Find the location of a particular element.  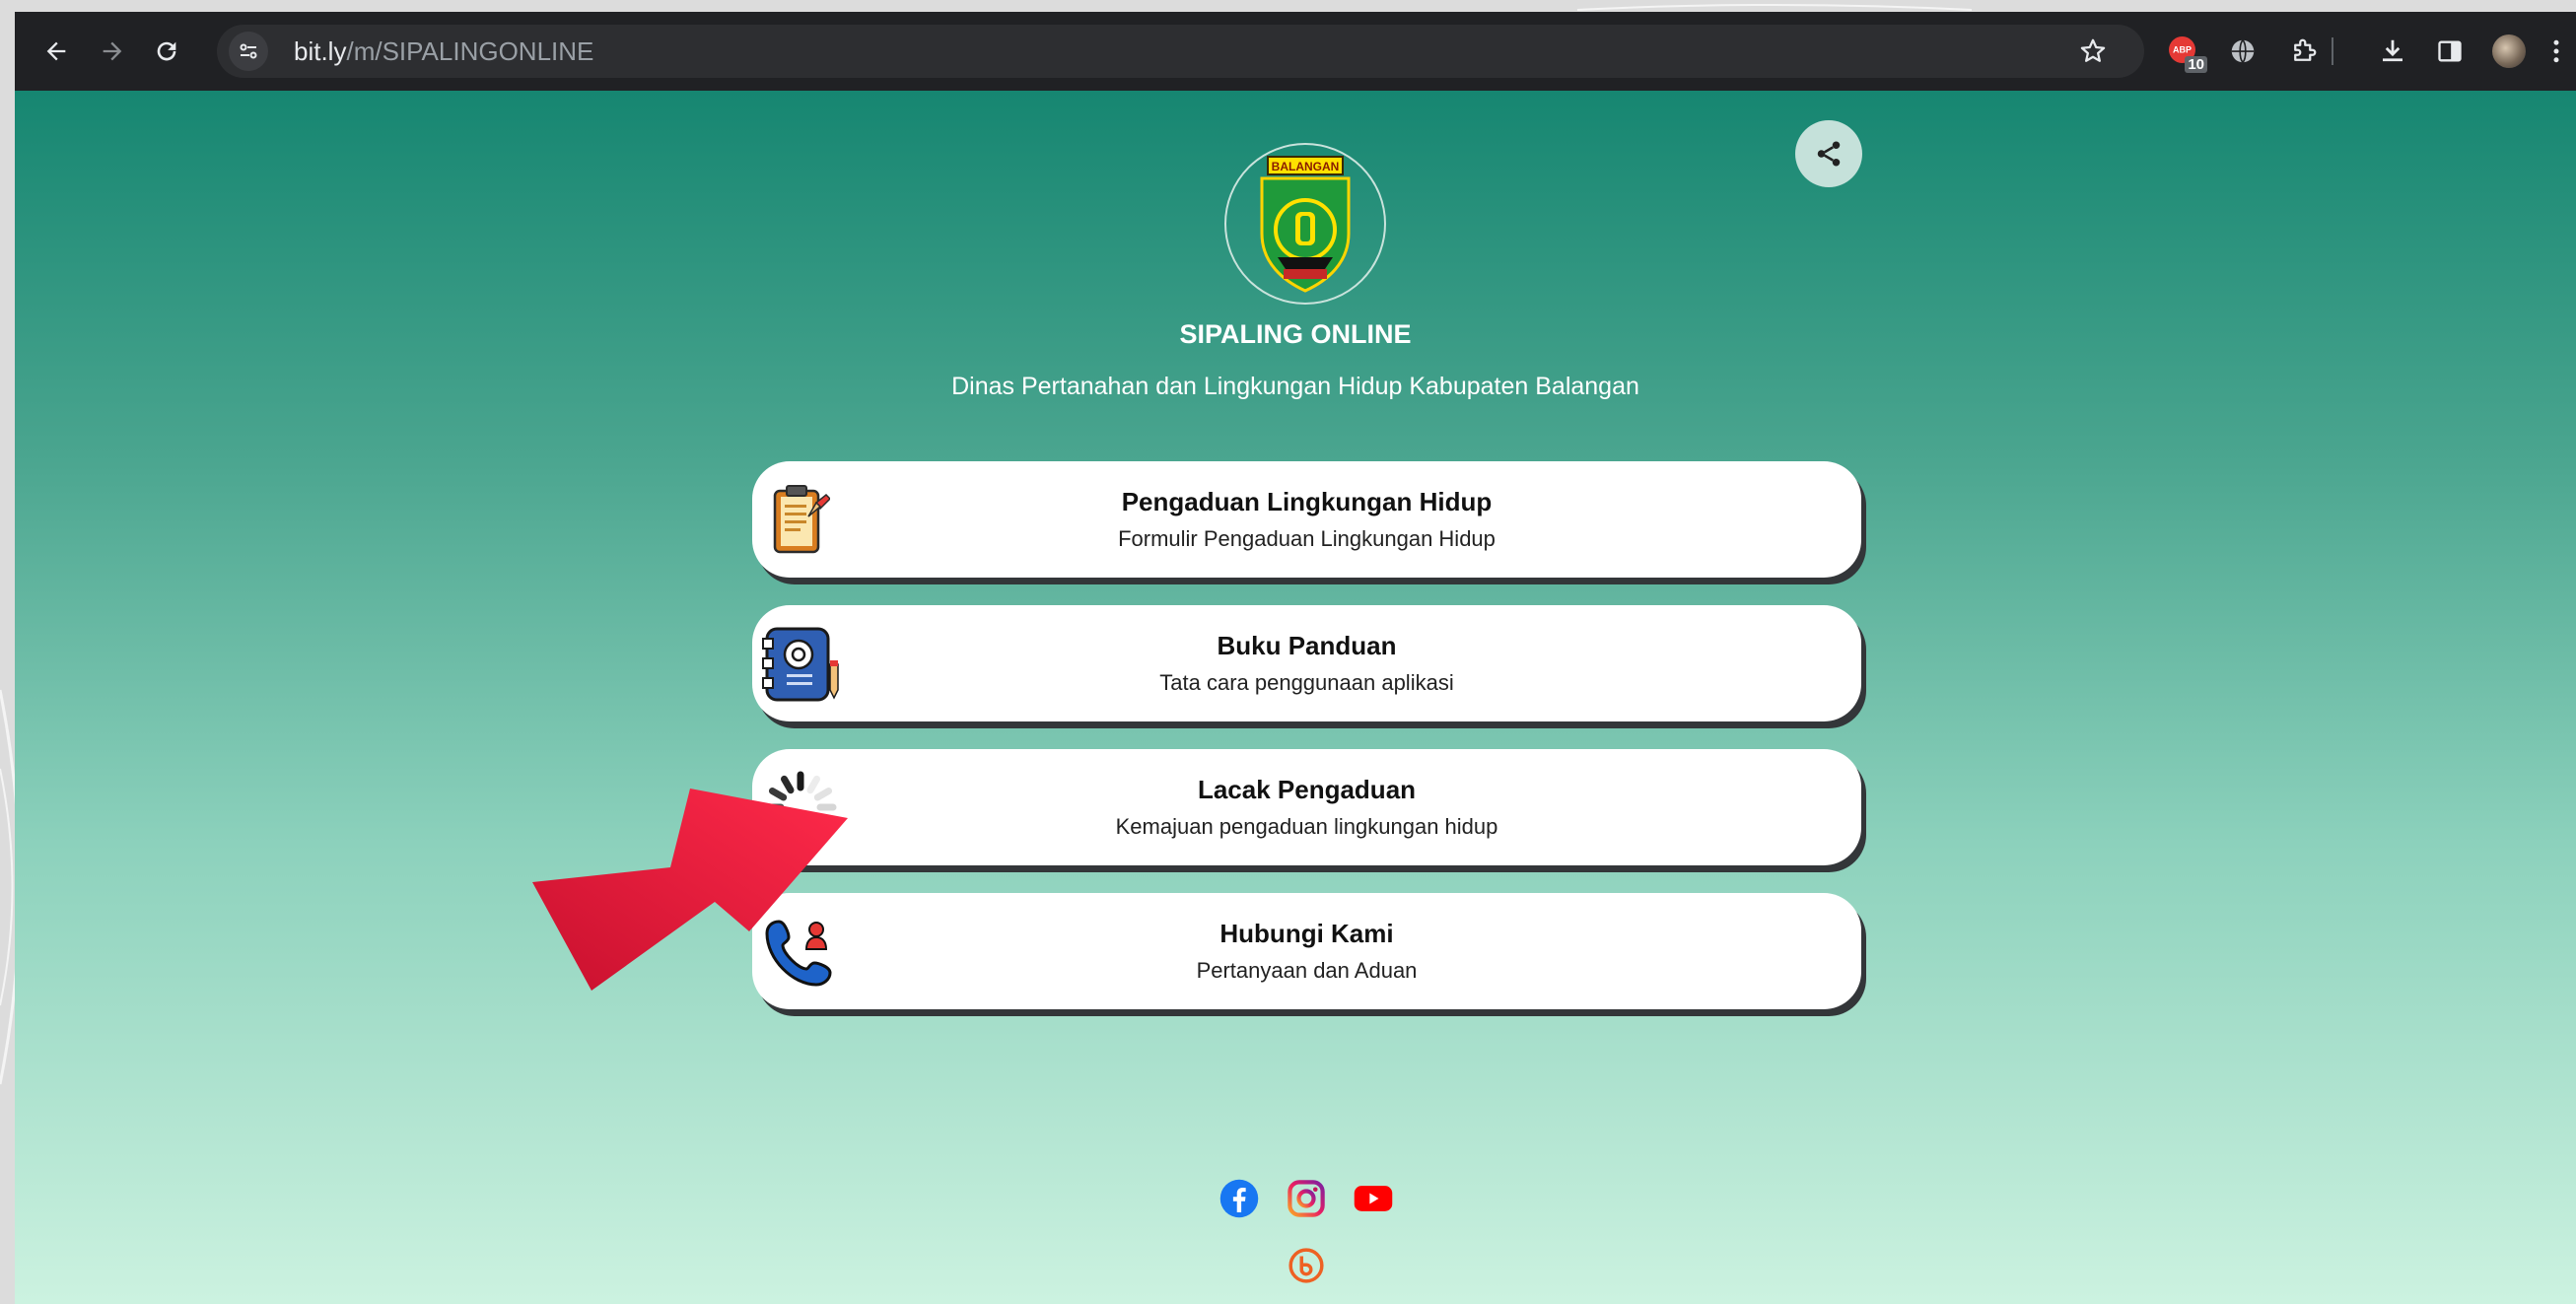

card-title: Hubungi Kami is located at coordinates (1307, 933).